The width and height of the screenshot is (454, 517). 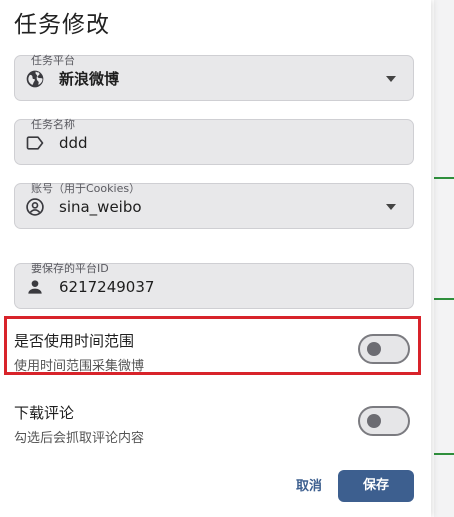 I want to click on account-circle-icon, so click(x=35, y=207).